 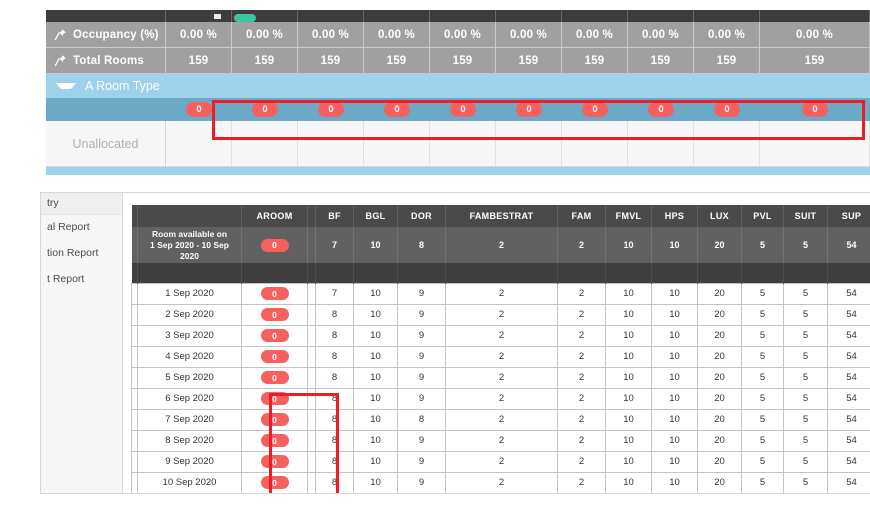 I want to click on table-row: 4 Sep 2020 0 8 10 9 2 2 10 10 20 5 5 54, so click(x=500, y=356).